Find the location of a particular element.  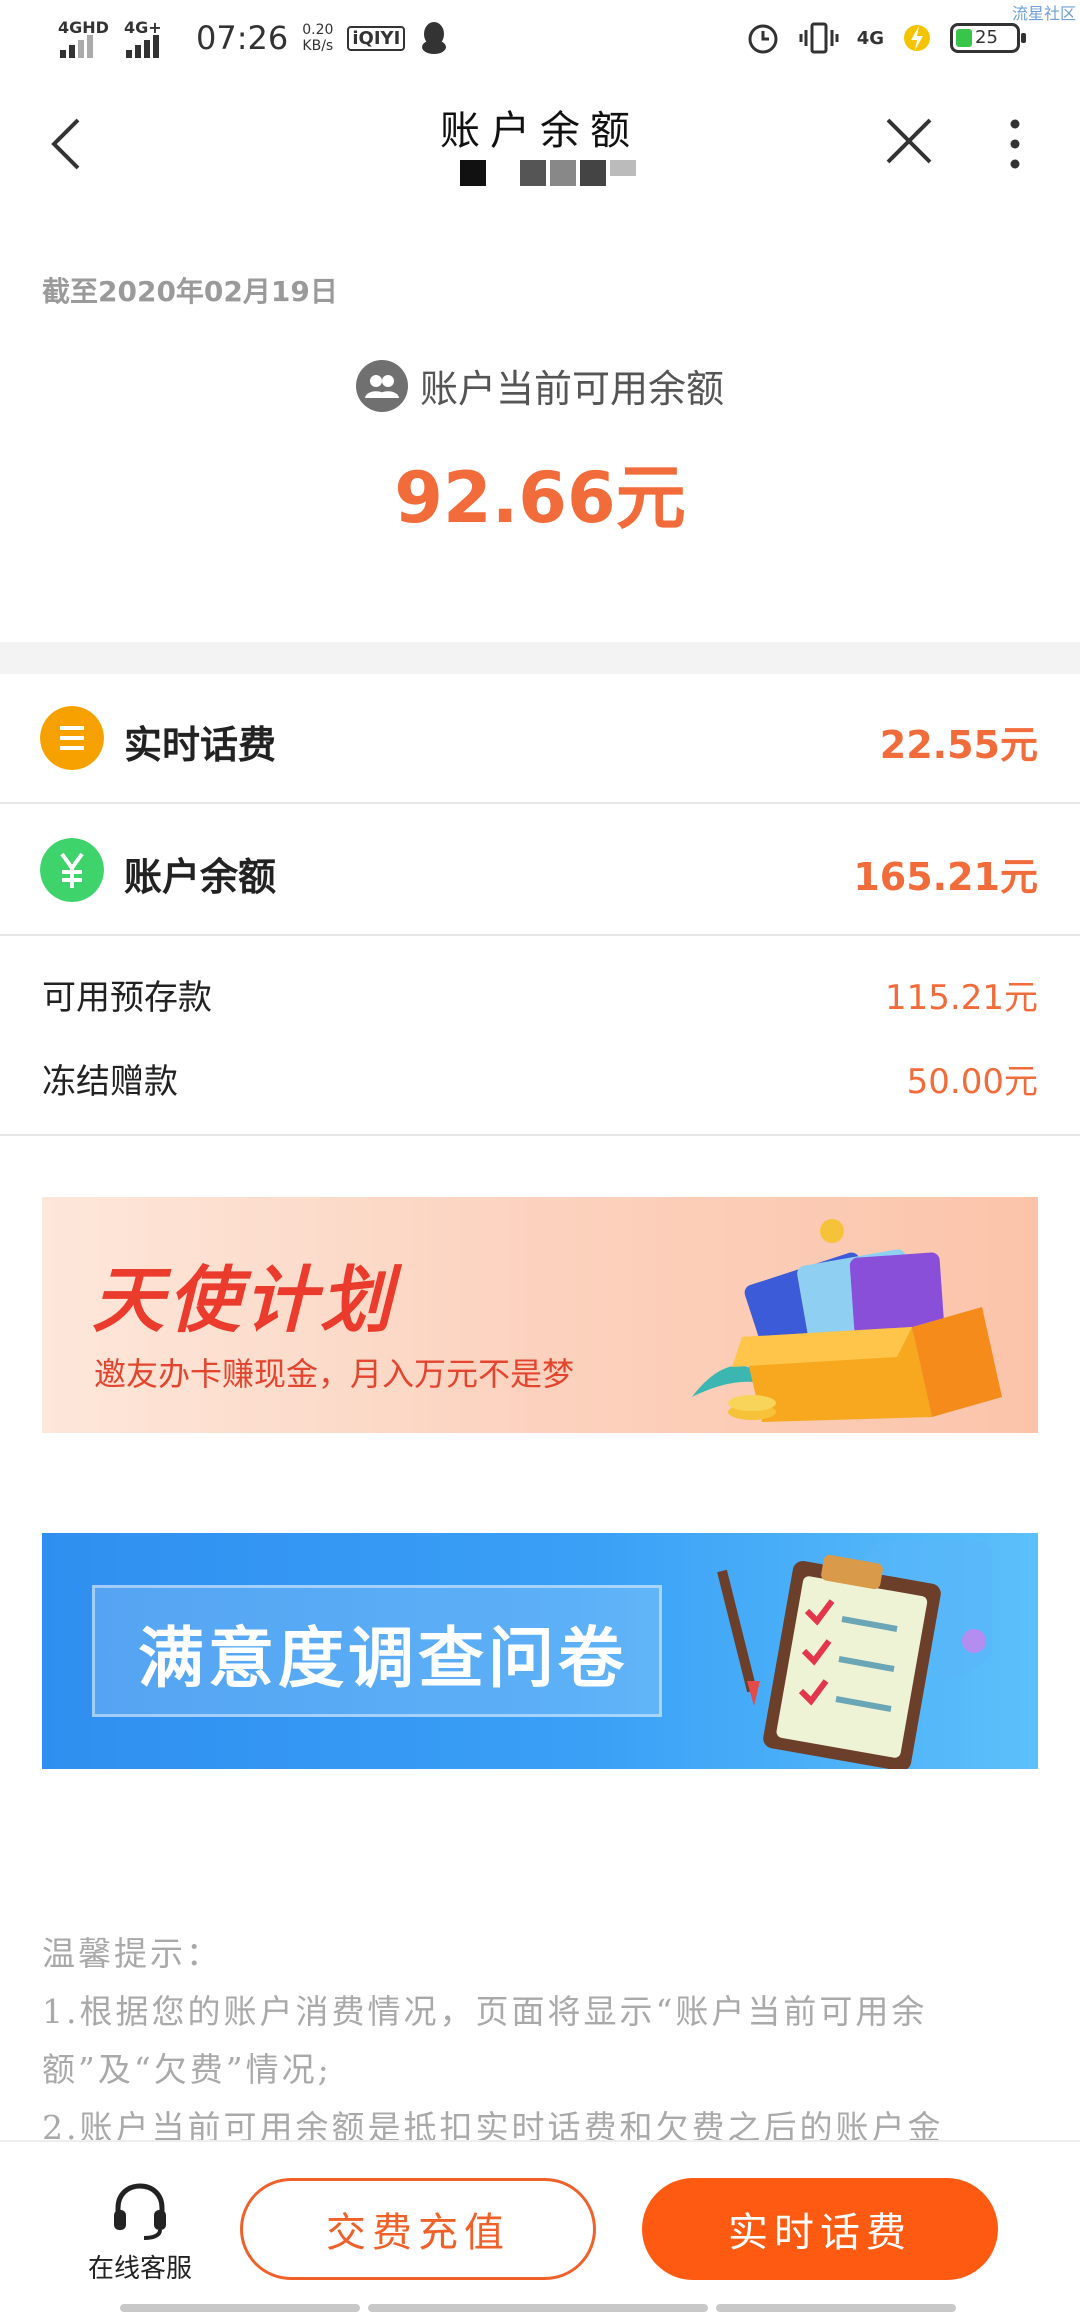

headset-icon is located at coordinates (140, 2211).